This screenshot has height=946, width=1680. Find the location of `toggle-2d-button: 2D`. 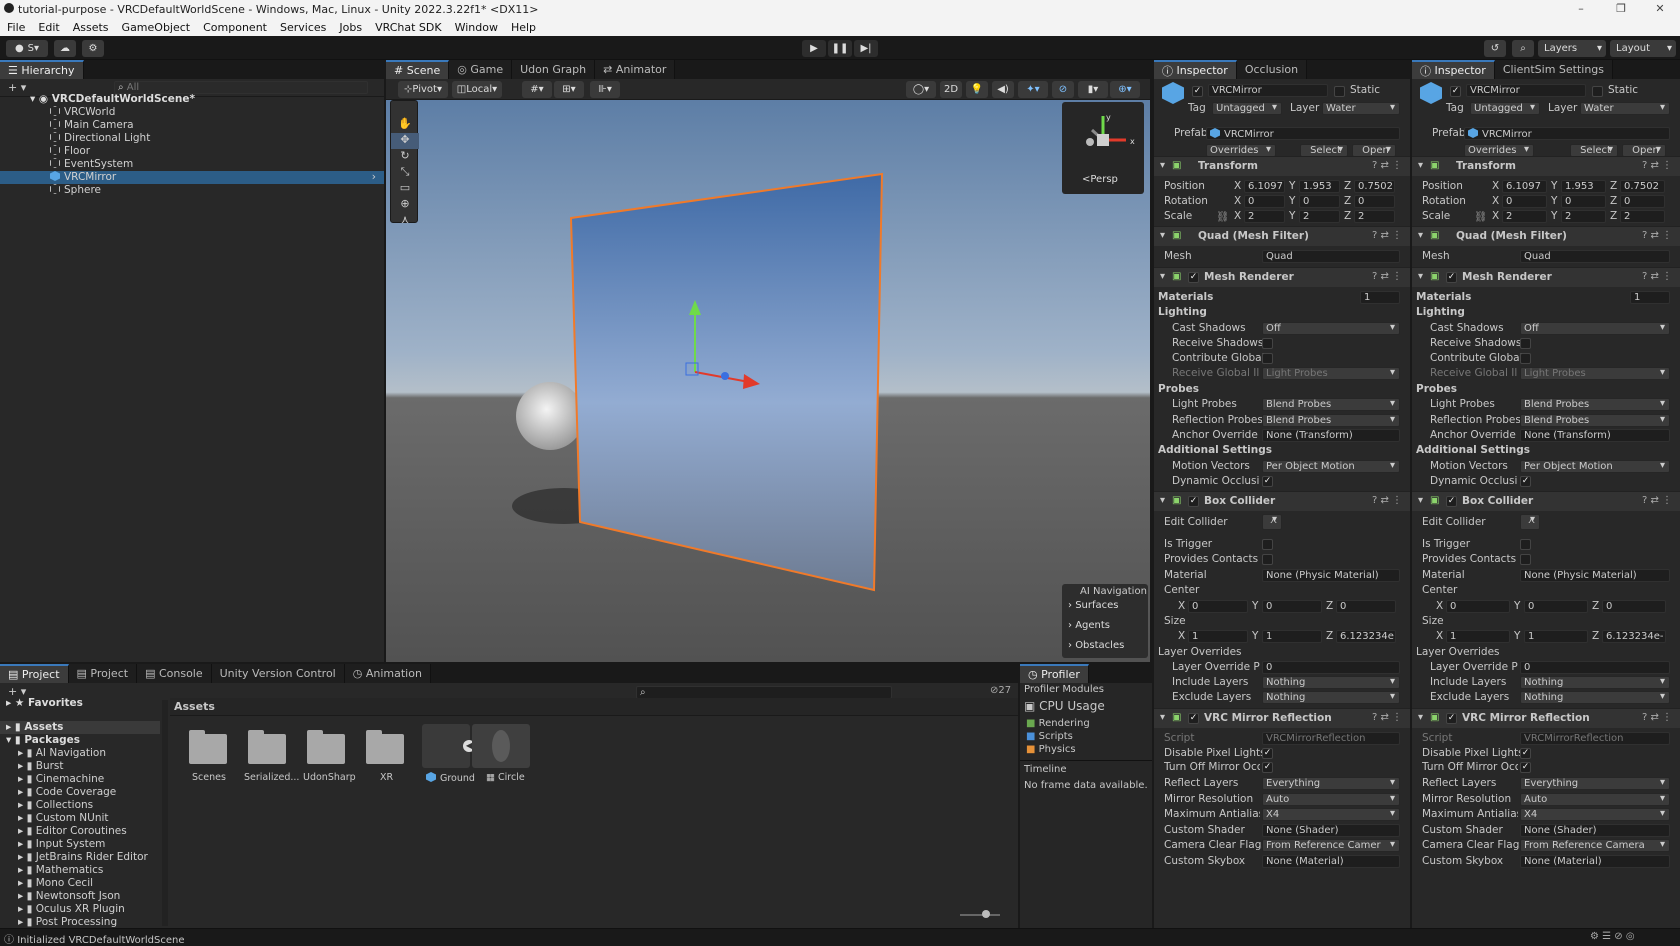

toggle-2d-button: 2D is located at coordinates (951, 89).